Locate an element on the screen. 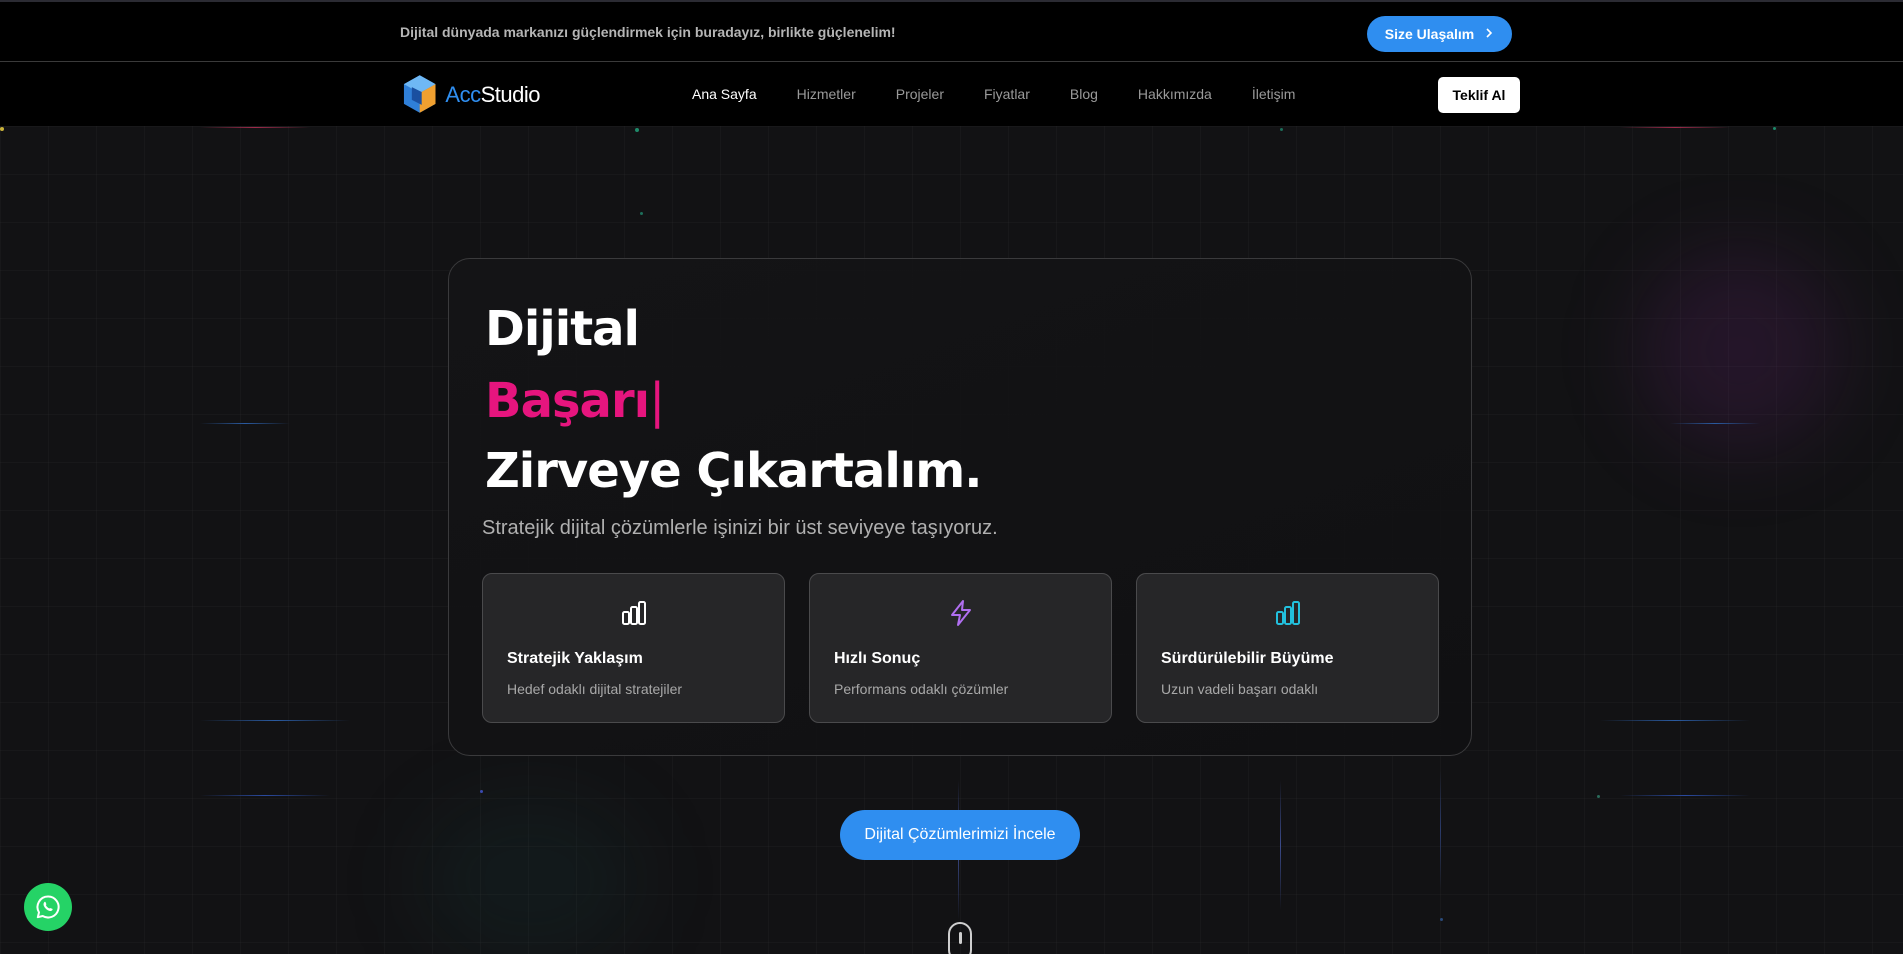  nav-link-hakkimizda: Hakkımızda is located at coordinates (1175, 94).